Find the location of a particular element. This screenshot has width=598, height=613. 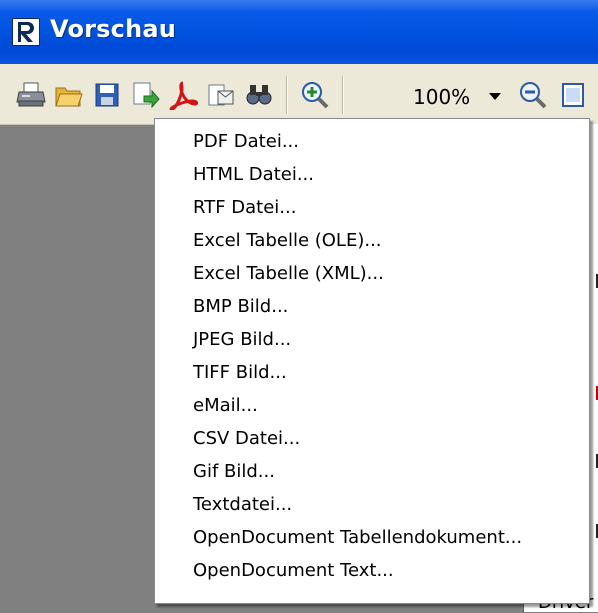

open-folder-icon is located at coordinates (69, 95).